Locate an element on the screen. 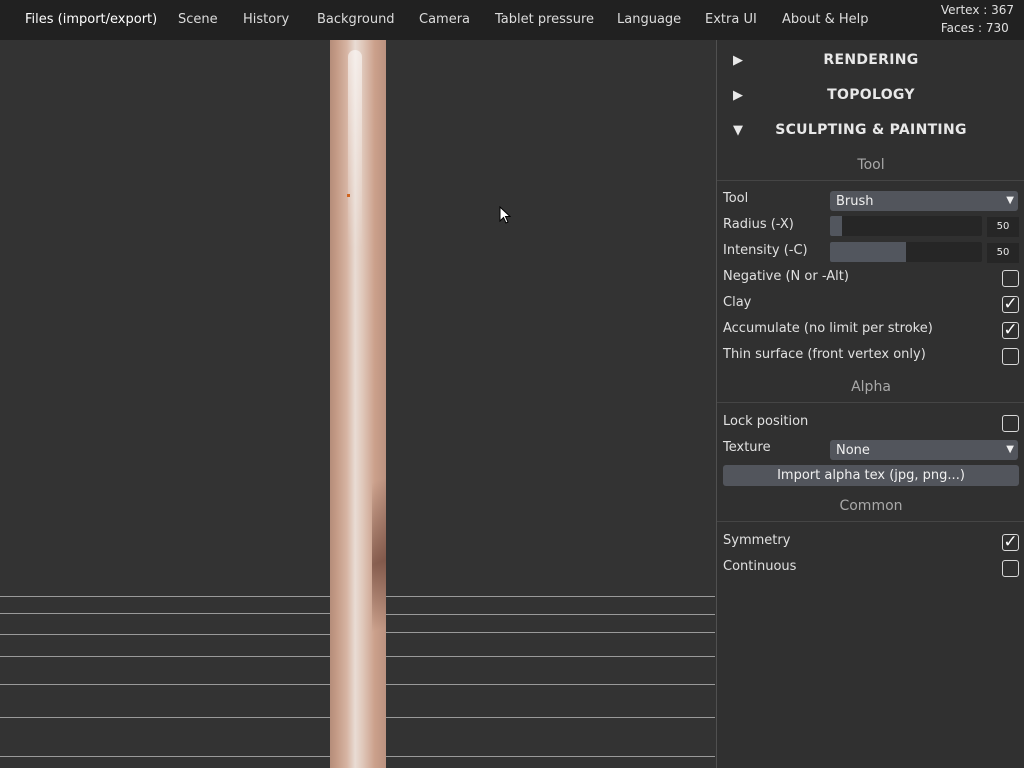 This screenshot has height=768, width=1024. folder-topology-label: TOPOLOGY is located at coordinates (871, 95).